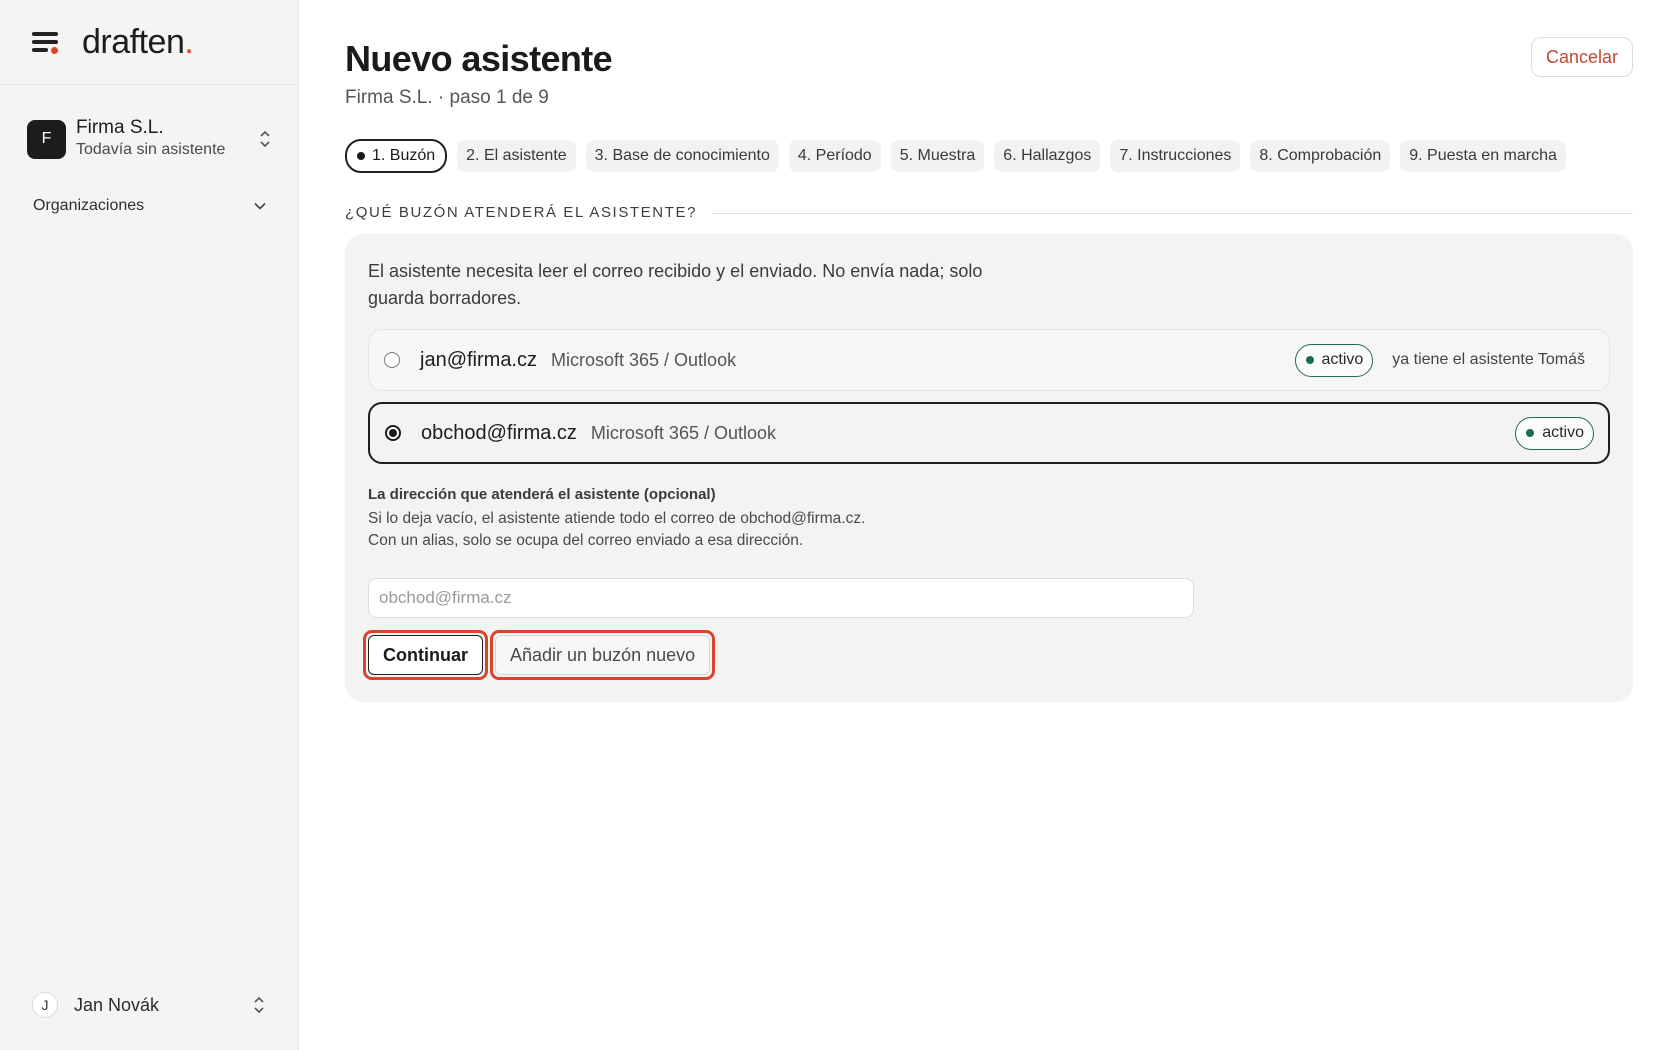 This screenshot has height=1050, width=1680. I want to click on nav-section-organizaciones: Organizaciones, so click(149, 206).